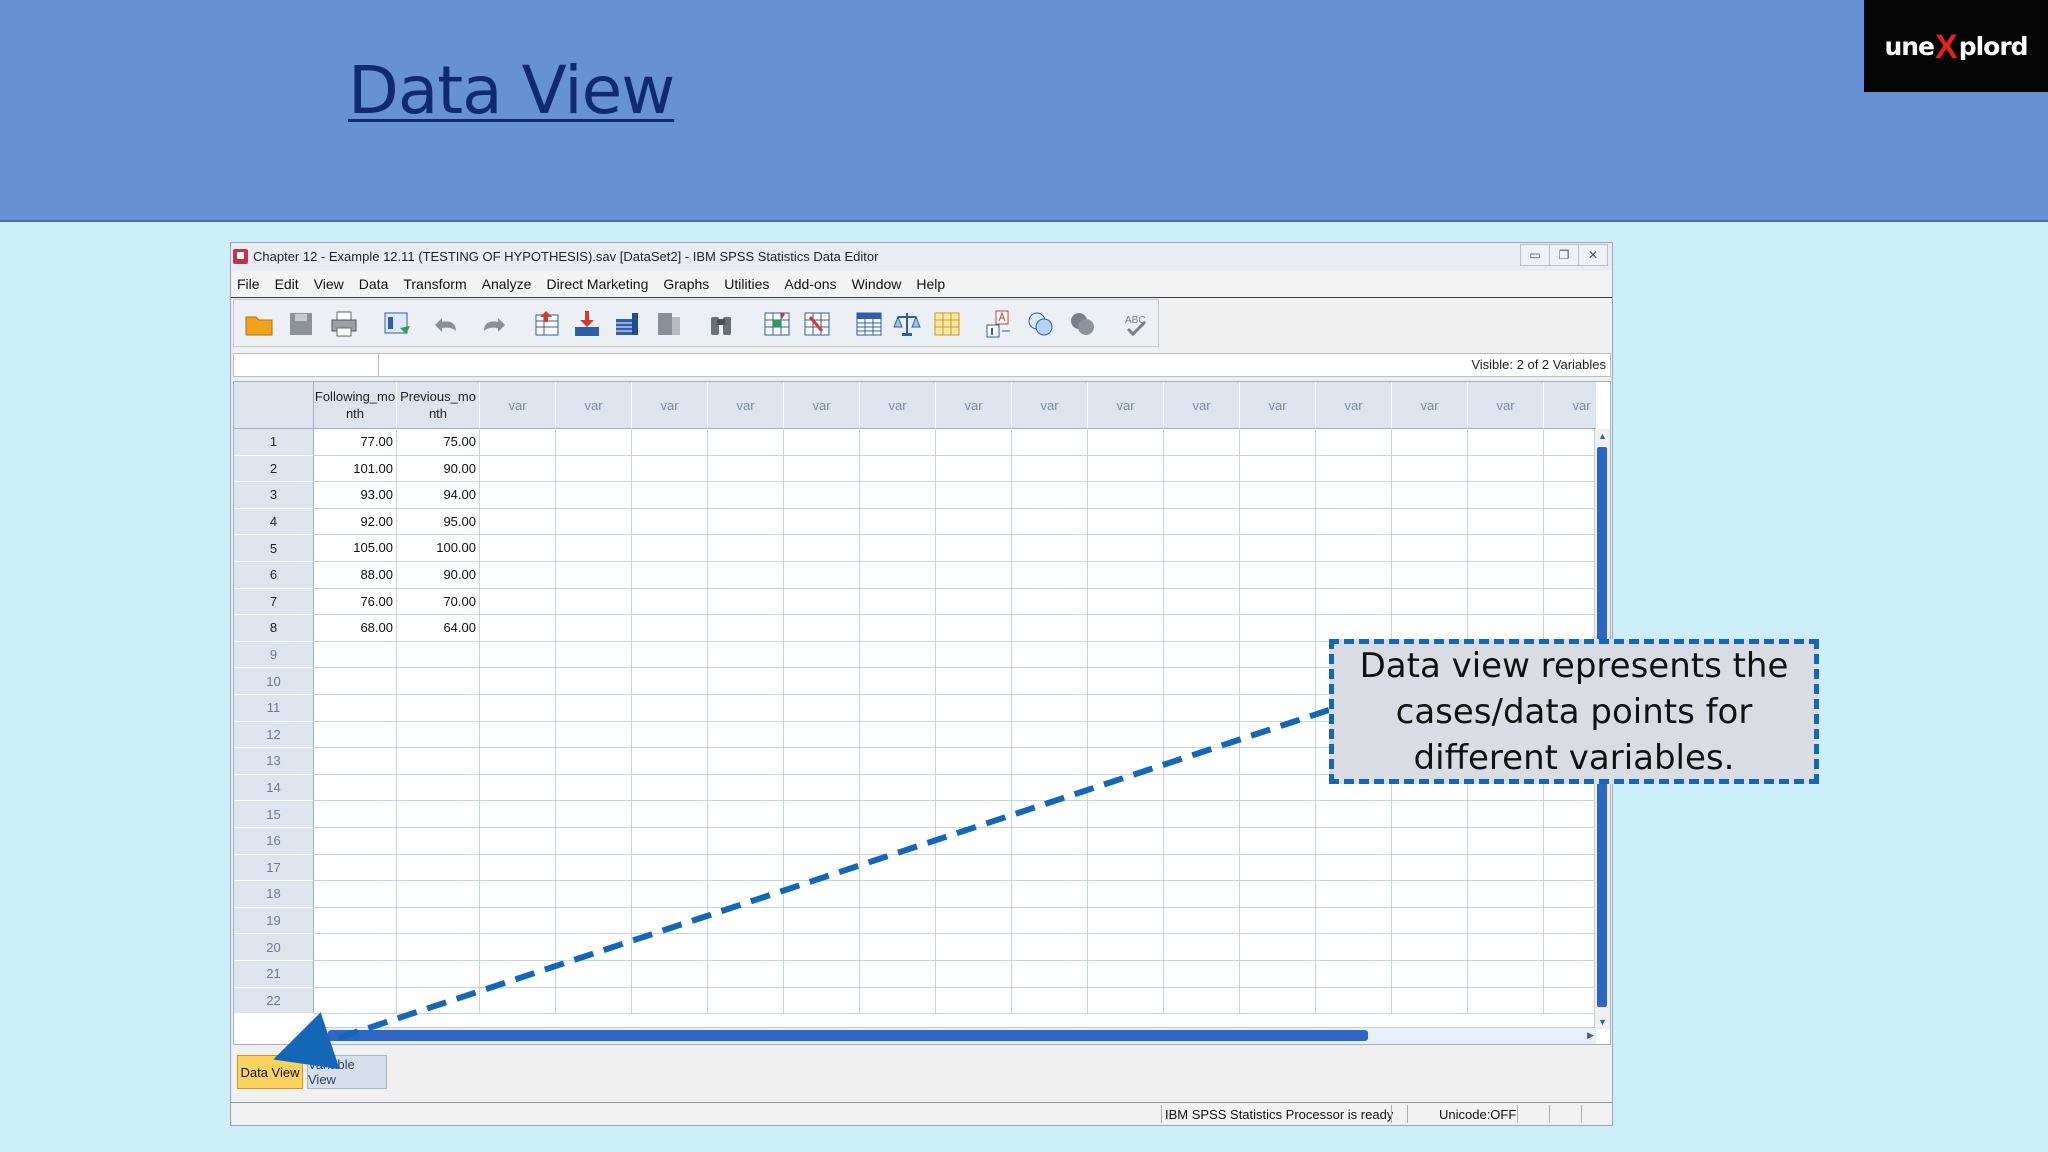 This screenshot has width=2048, height=1152. I want to click on weight-cases-icon, so click(907, 324).